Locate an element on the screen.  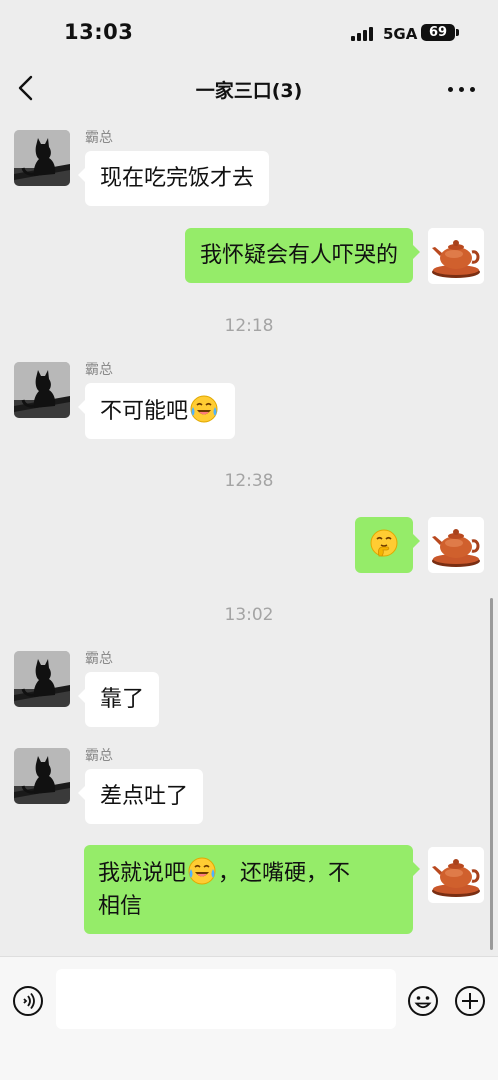
more-options-icon is located at coordinates (462, 89).